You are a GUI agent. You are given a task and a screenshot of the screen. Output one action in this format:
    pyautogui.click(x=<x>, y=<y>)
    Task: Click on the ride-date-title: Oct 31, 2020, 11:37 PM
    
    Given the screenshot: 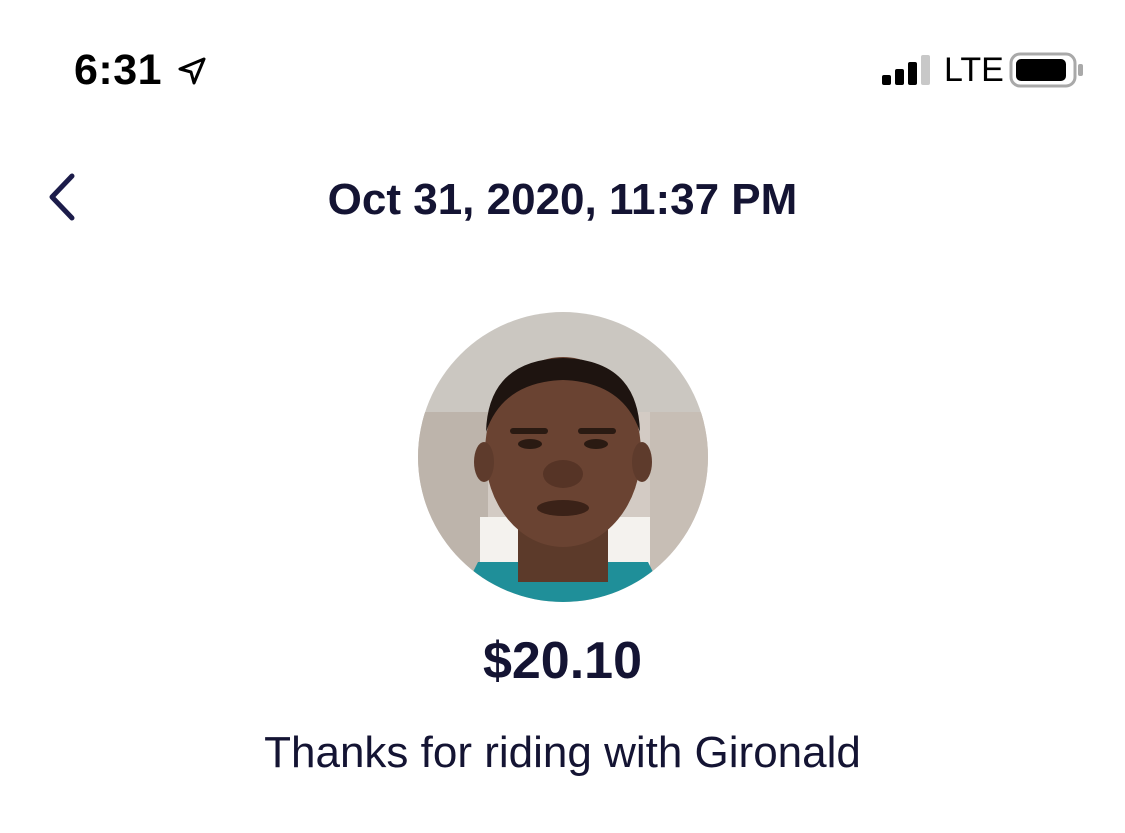 What is the action you would take?
    pyautogui.click(x=562, y=199)
    